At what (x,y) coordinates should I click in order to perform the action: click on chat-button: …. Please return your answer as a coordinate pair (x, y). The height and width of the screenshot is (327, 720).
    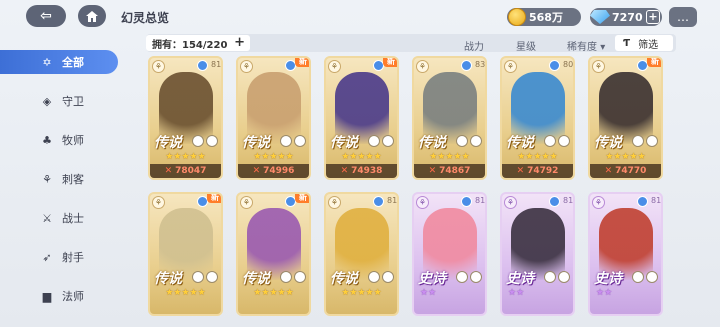
    Looking at the image, I should click on (683, 17).